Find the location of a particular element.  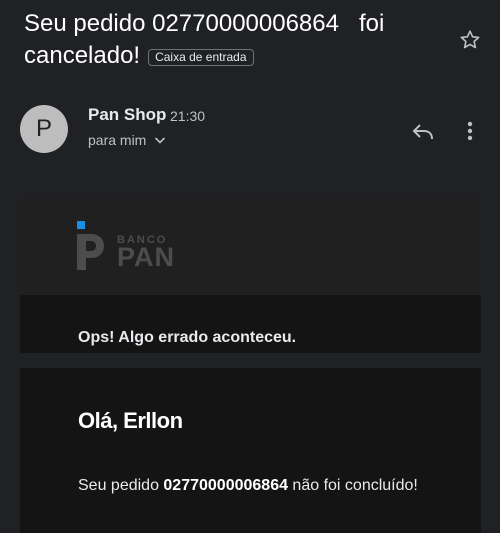

error-message: Ops! Algo errado aconteceu. is located at coordinates (187, 337).